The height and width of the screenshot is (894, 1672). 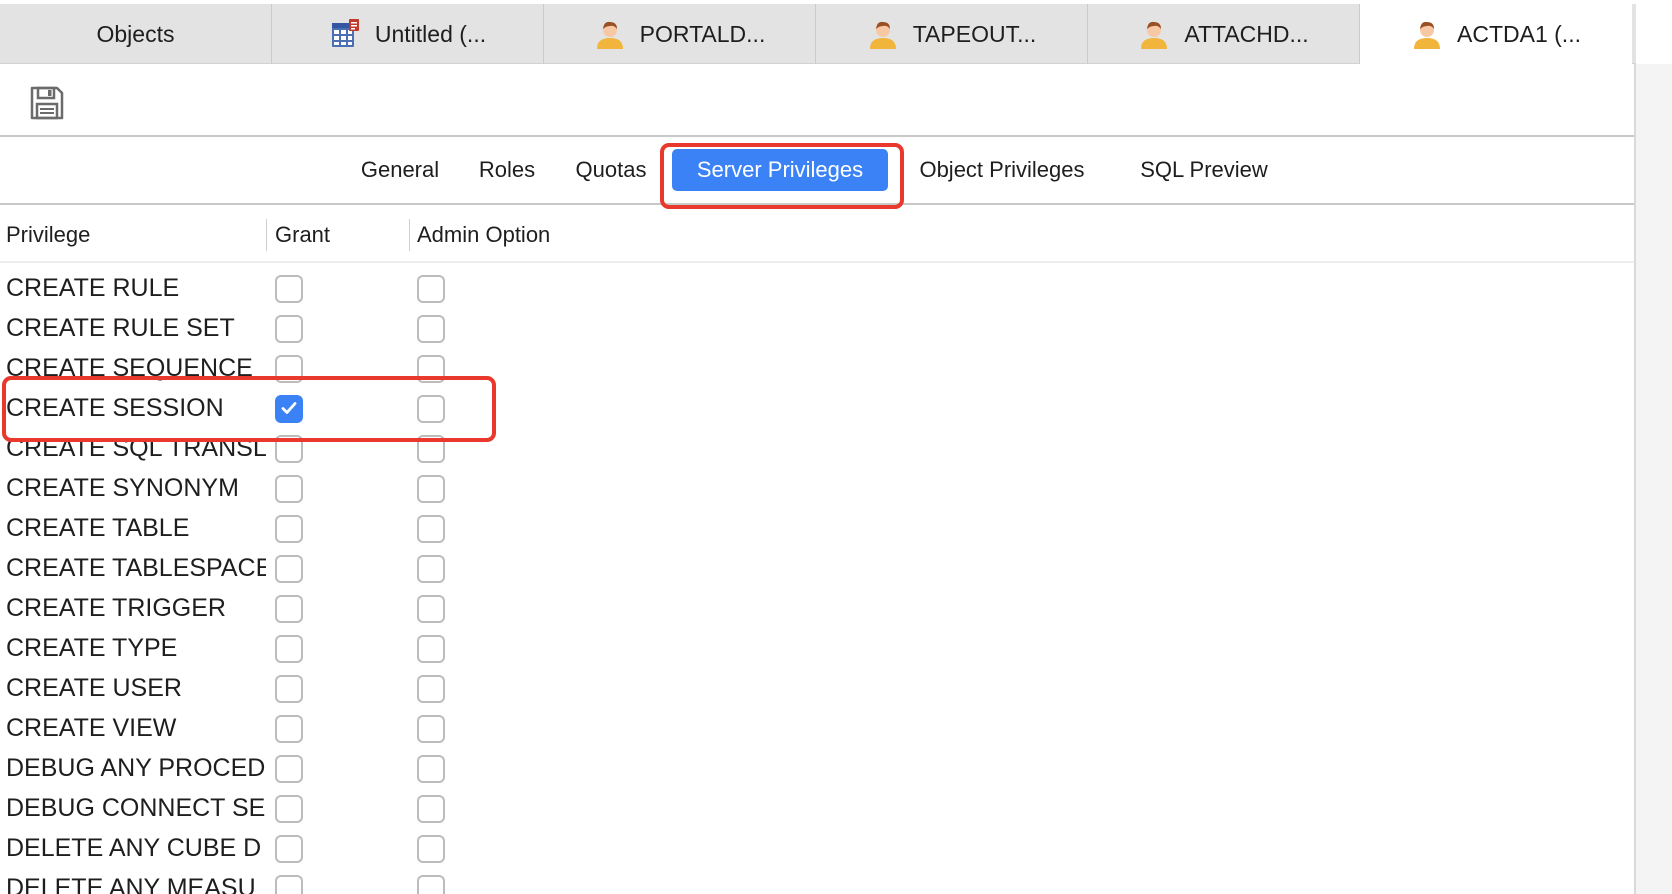 What do you see at coordinates (817, 728) in the screenshot?
I see `table-row: CREATE VIEW` at bounding box center [817, 728].